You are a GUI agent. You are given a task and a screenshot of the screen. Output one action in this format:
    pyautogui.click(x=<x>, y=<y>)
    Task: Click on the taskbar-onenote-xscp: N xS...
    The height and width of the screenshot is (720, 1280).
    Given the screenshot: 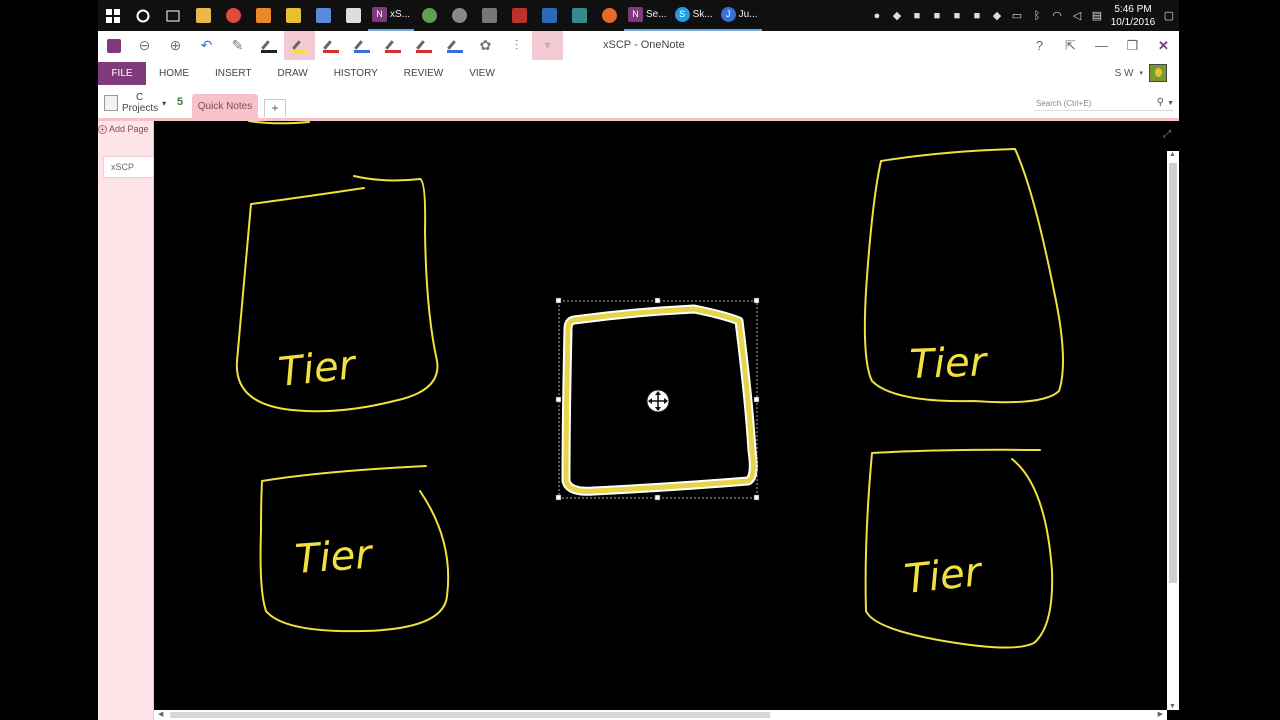 What is the action you would take?
    pyautogui.click(x=391, y=15)
    